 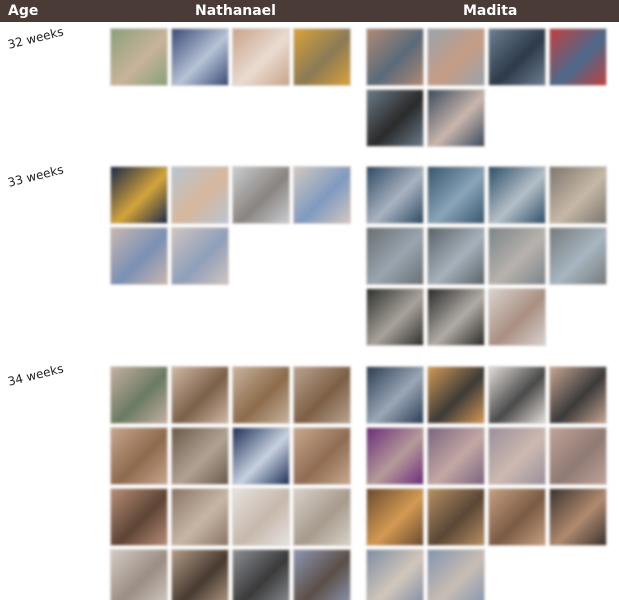 I want to click on age-label-33: 33 weeks, so click(x=35, y=176).